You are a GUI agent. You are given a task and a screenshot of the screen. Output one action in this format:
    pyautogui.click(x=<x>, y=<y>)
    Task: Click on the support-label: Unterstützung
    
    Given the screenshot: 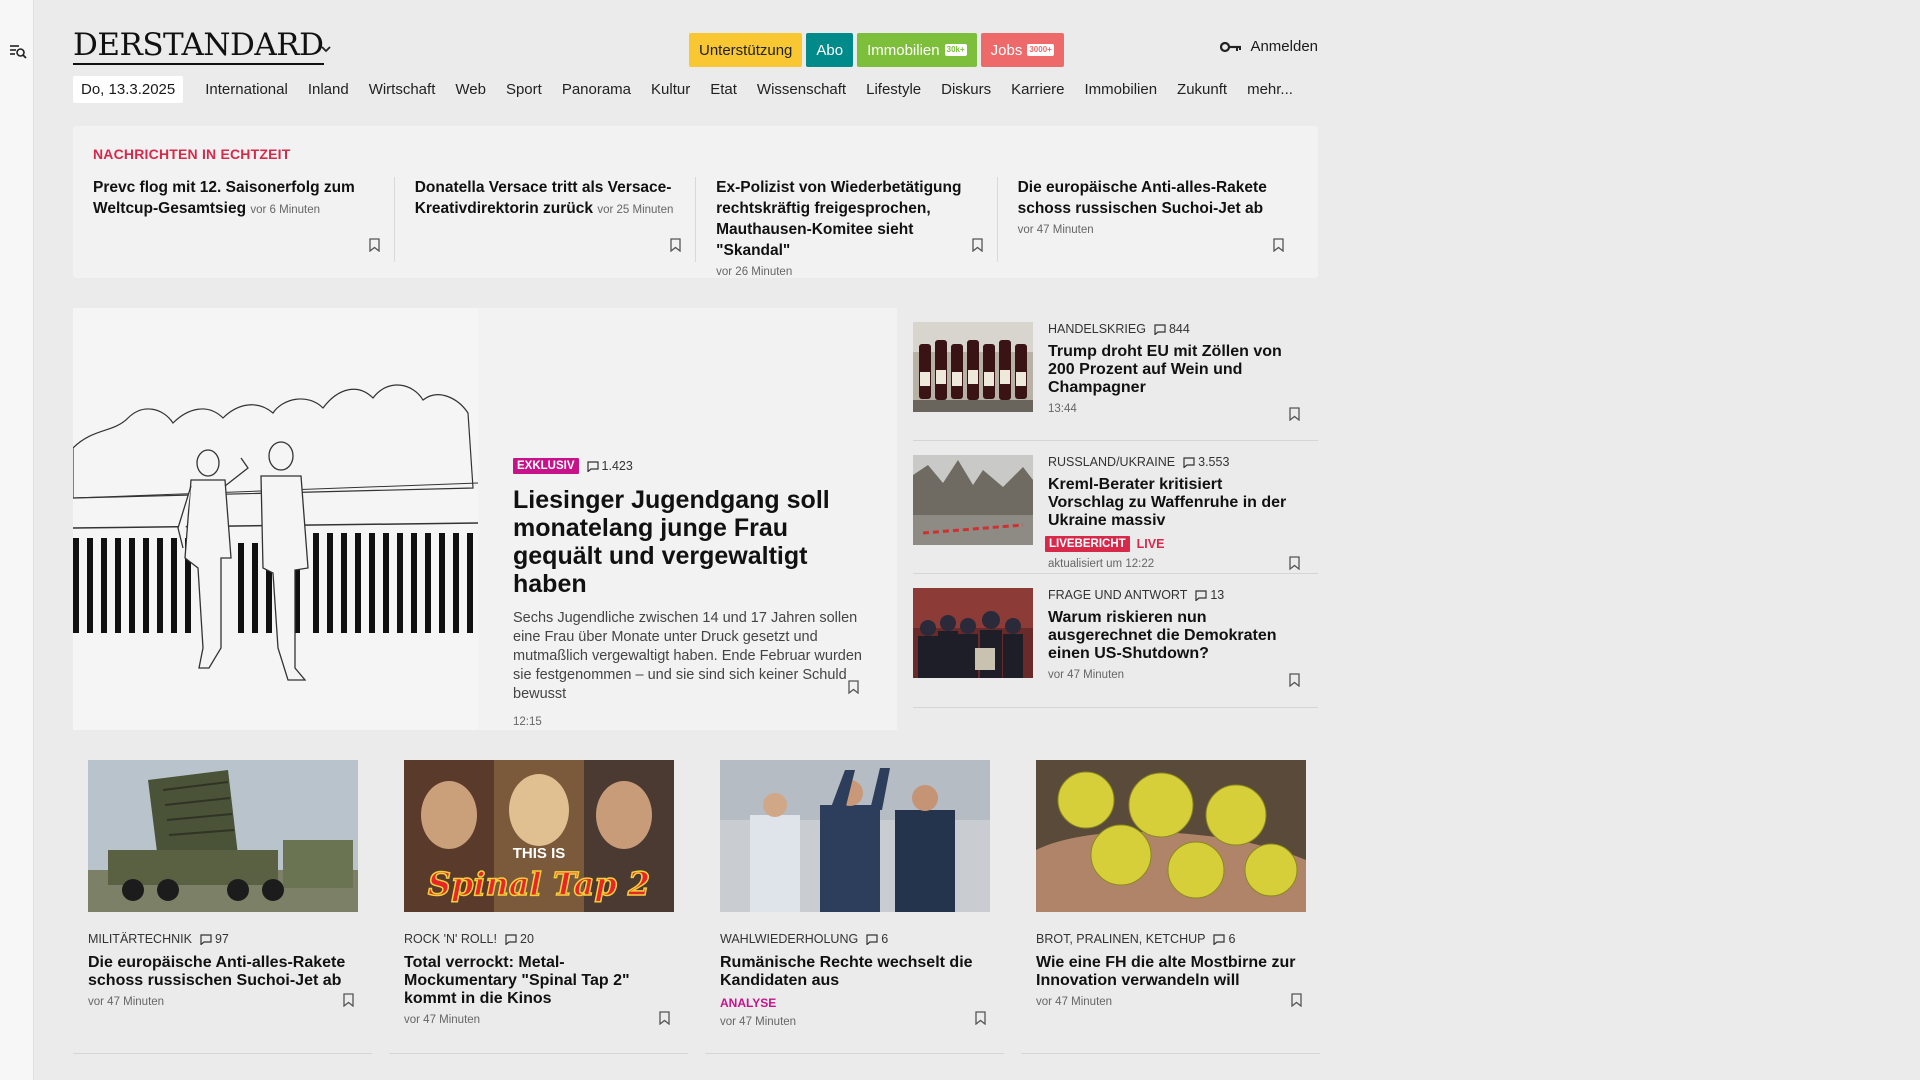 What is the action you would take?
    pyautogui.click(x=746, y=50)
    